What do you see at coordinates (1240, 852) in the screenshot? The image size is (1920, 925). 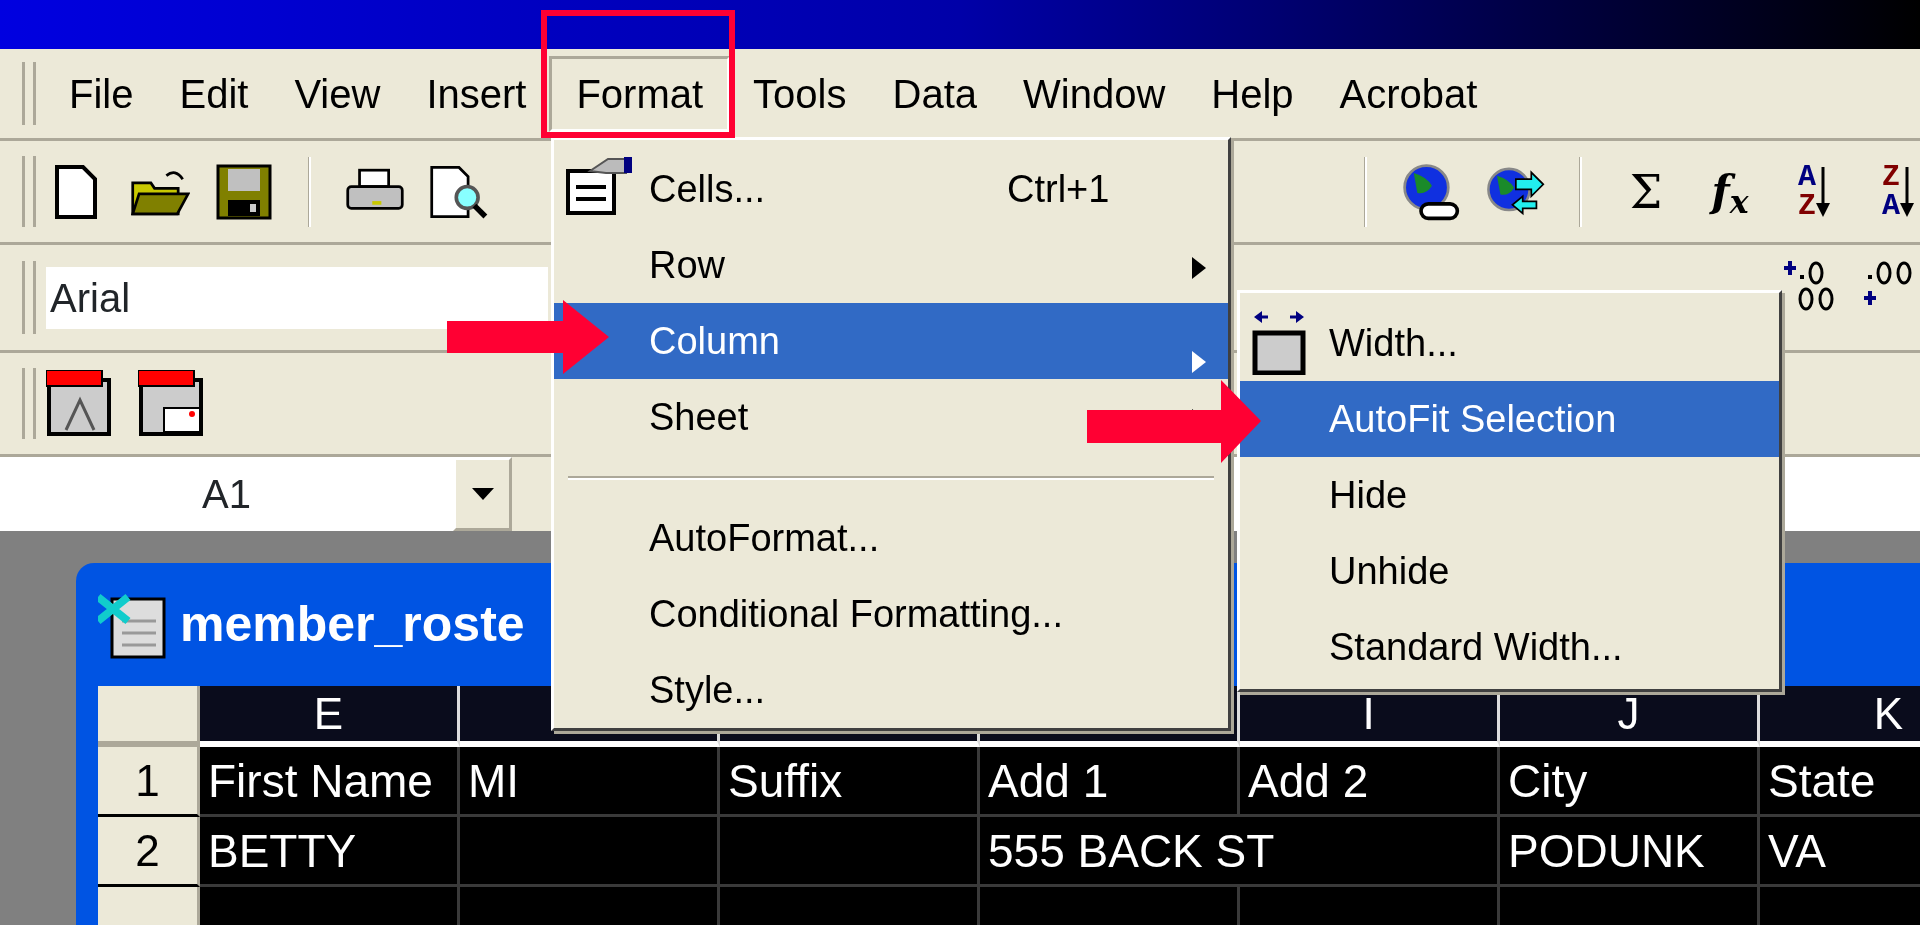 I see `table-cell: 555 BACK ST` at bounding box center [1240, 852].